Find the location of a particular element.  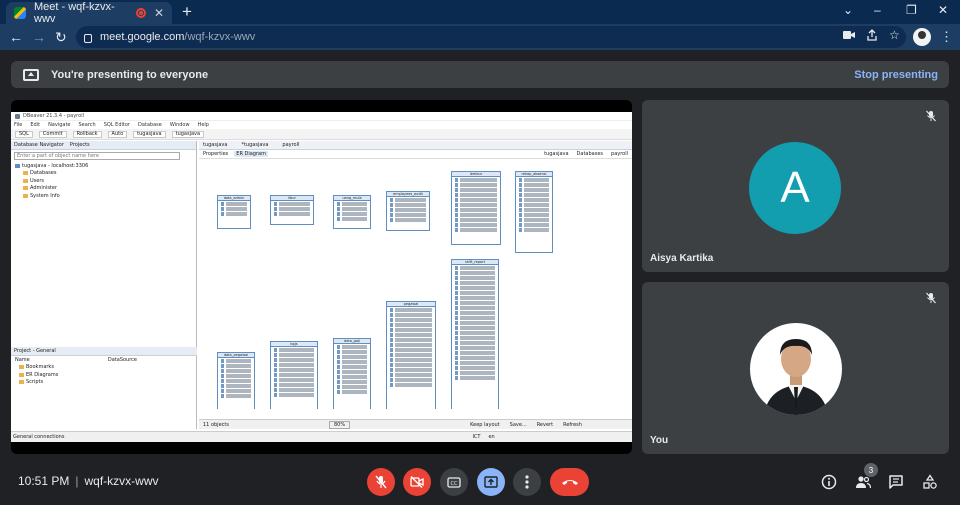

menu-database: Database is located at coordinates (149, 125).